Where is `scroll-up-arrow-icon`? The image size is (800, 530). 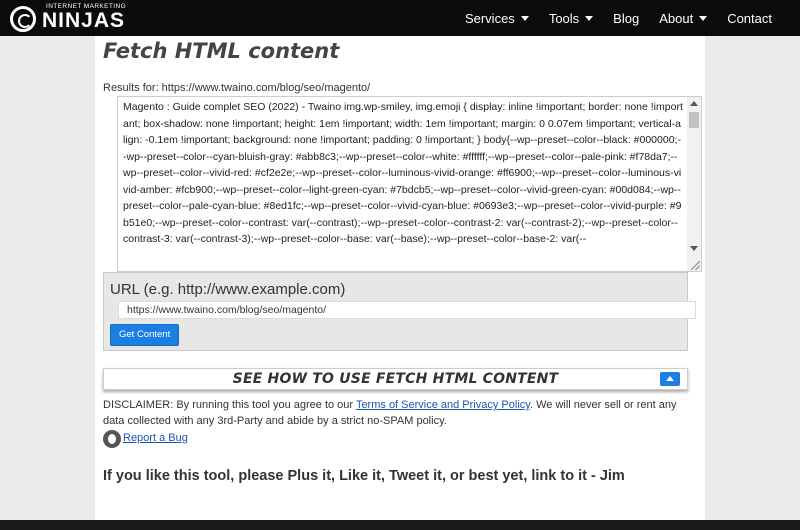 scroll-up-arrow-icon is located at coordinates (694, 103).